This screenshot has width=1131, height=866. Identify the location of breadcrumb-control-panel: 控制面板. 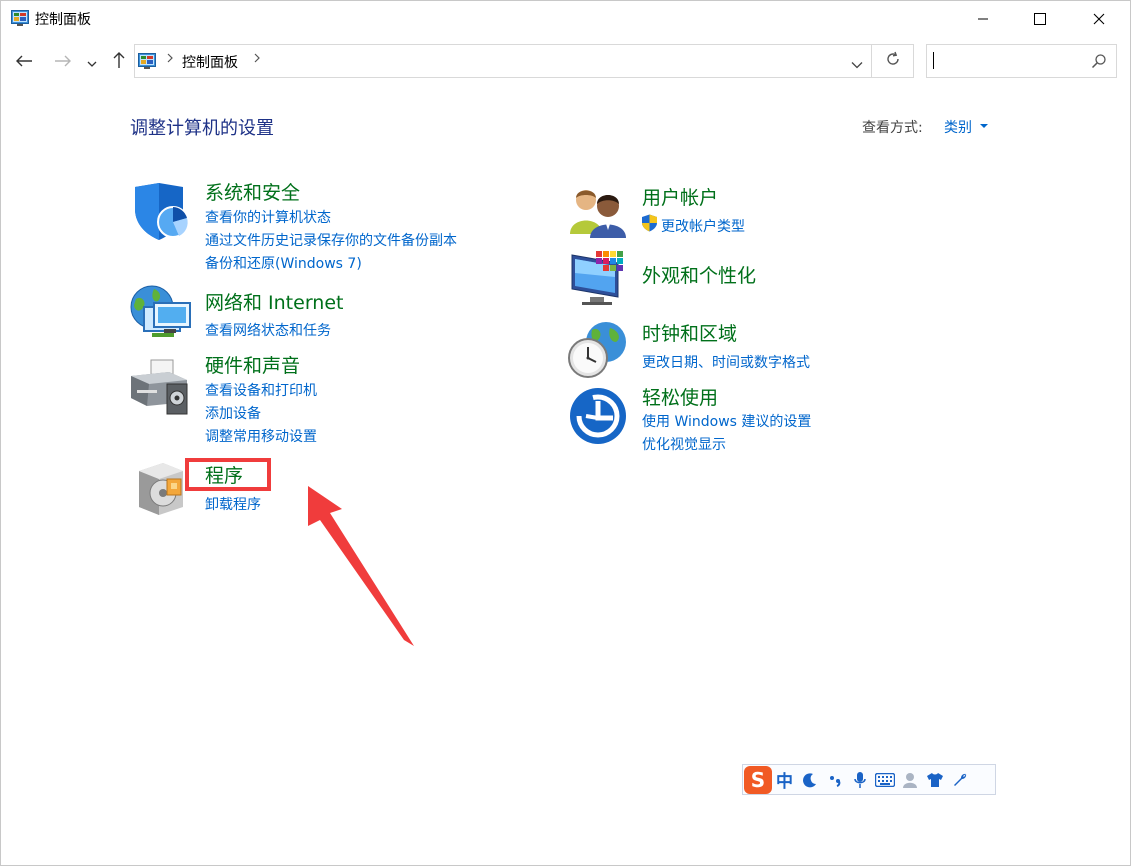
(210, 62).